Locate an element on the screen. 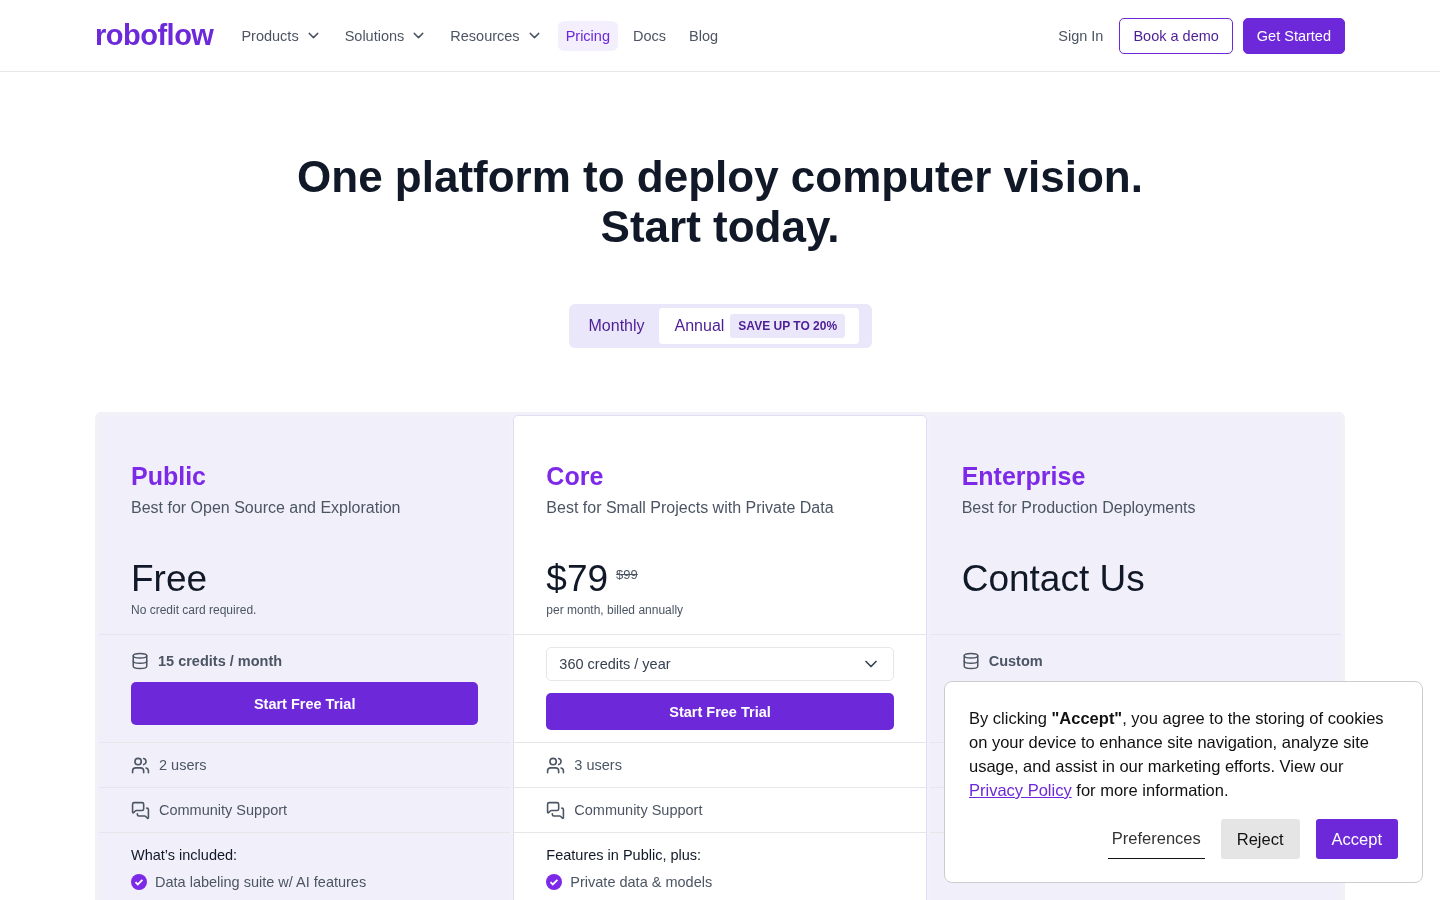 The image size is (1440, 900). plan-price: $79 is located at coordinates (577, 579).